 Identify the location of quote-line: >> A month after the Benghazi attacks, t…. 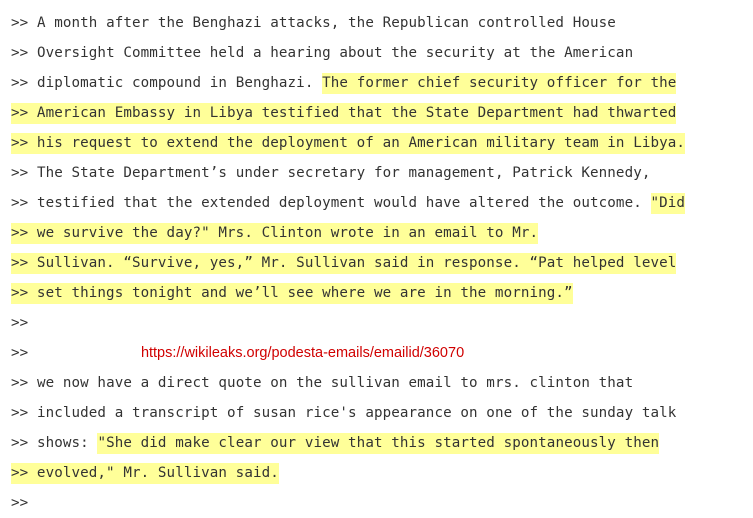
(382, 23).